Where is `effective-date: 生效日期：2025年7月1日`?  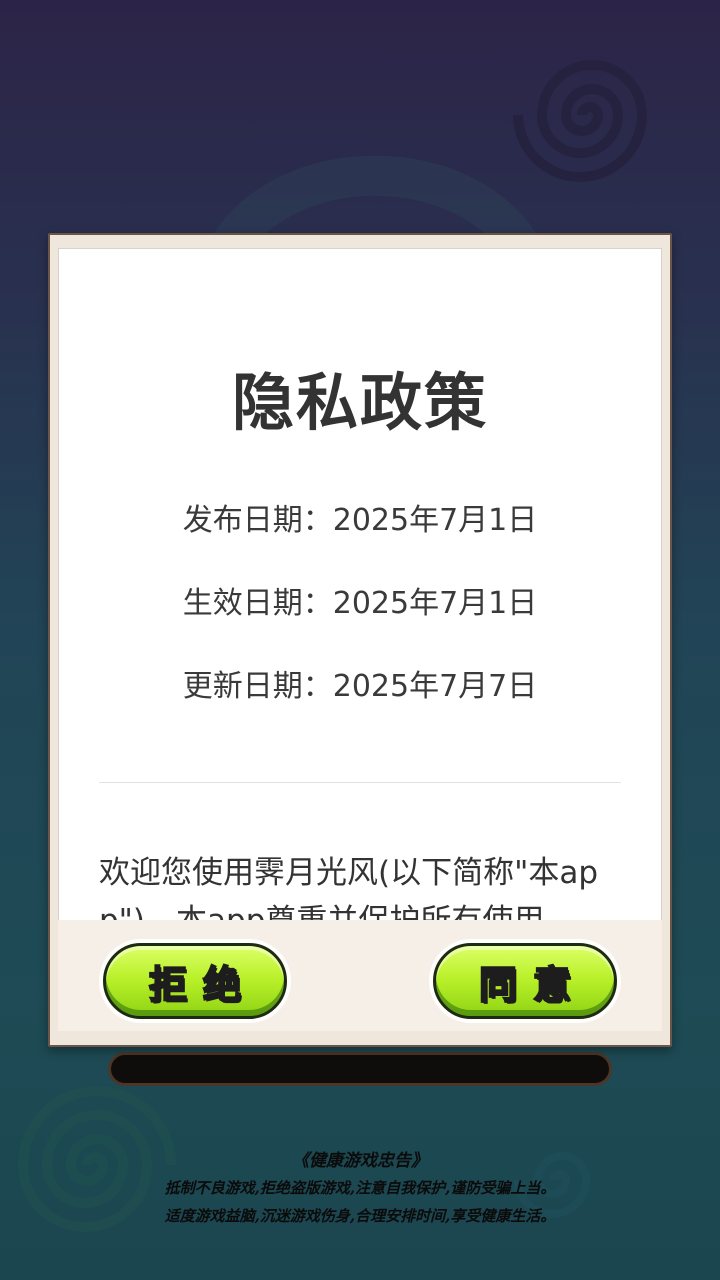
effective-date: 生效日期：2025年7月1日 is located at coordinates (360, 604).